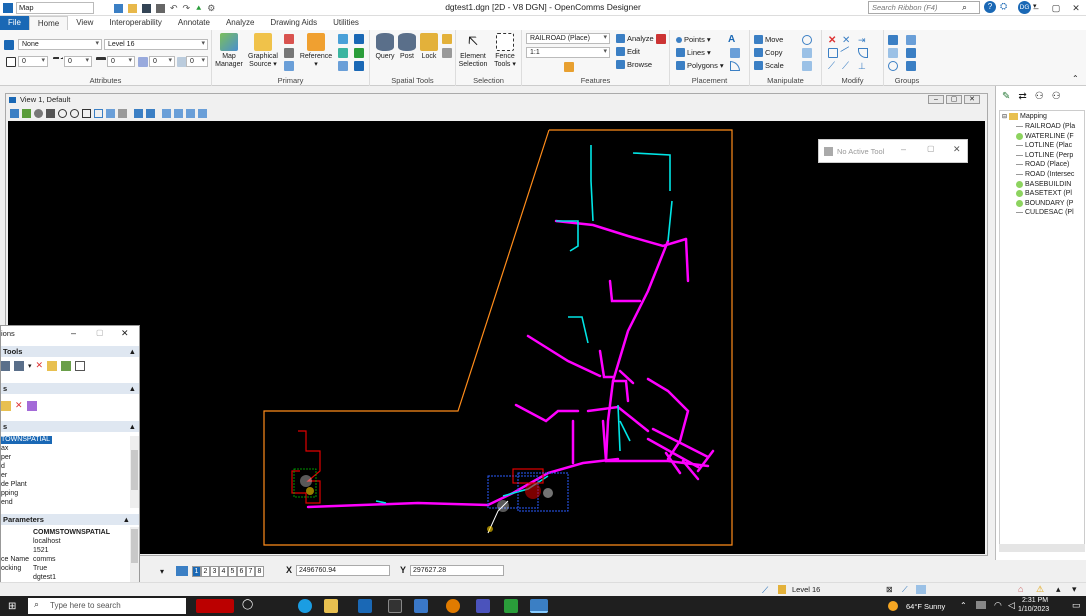 The width and height of the screenshot is (1086, 616). Describe the element at coordinates (1044, 145) in the screenshot. I see `tree-item: LOTLINE (Plac` at that location.